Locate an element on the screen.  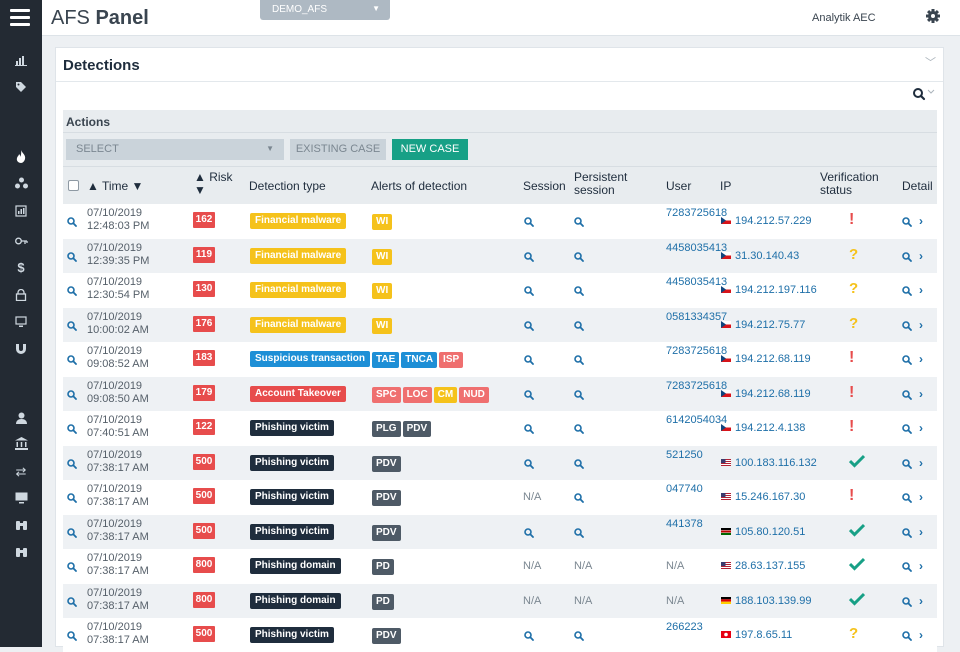
detection-type-badge: Phishing domain is located at coordinates (295, 601).